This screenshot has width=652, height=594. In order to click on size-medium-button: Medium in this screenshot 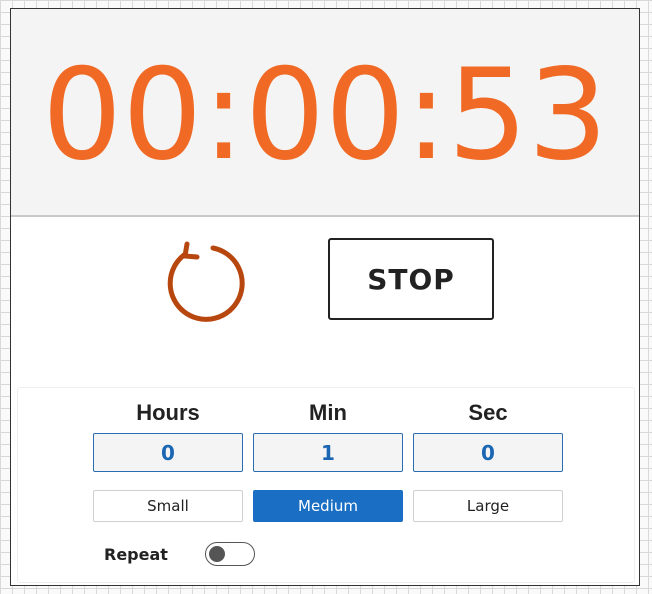, I will do `click(328, 506)`.